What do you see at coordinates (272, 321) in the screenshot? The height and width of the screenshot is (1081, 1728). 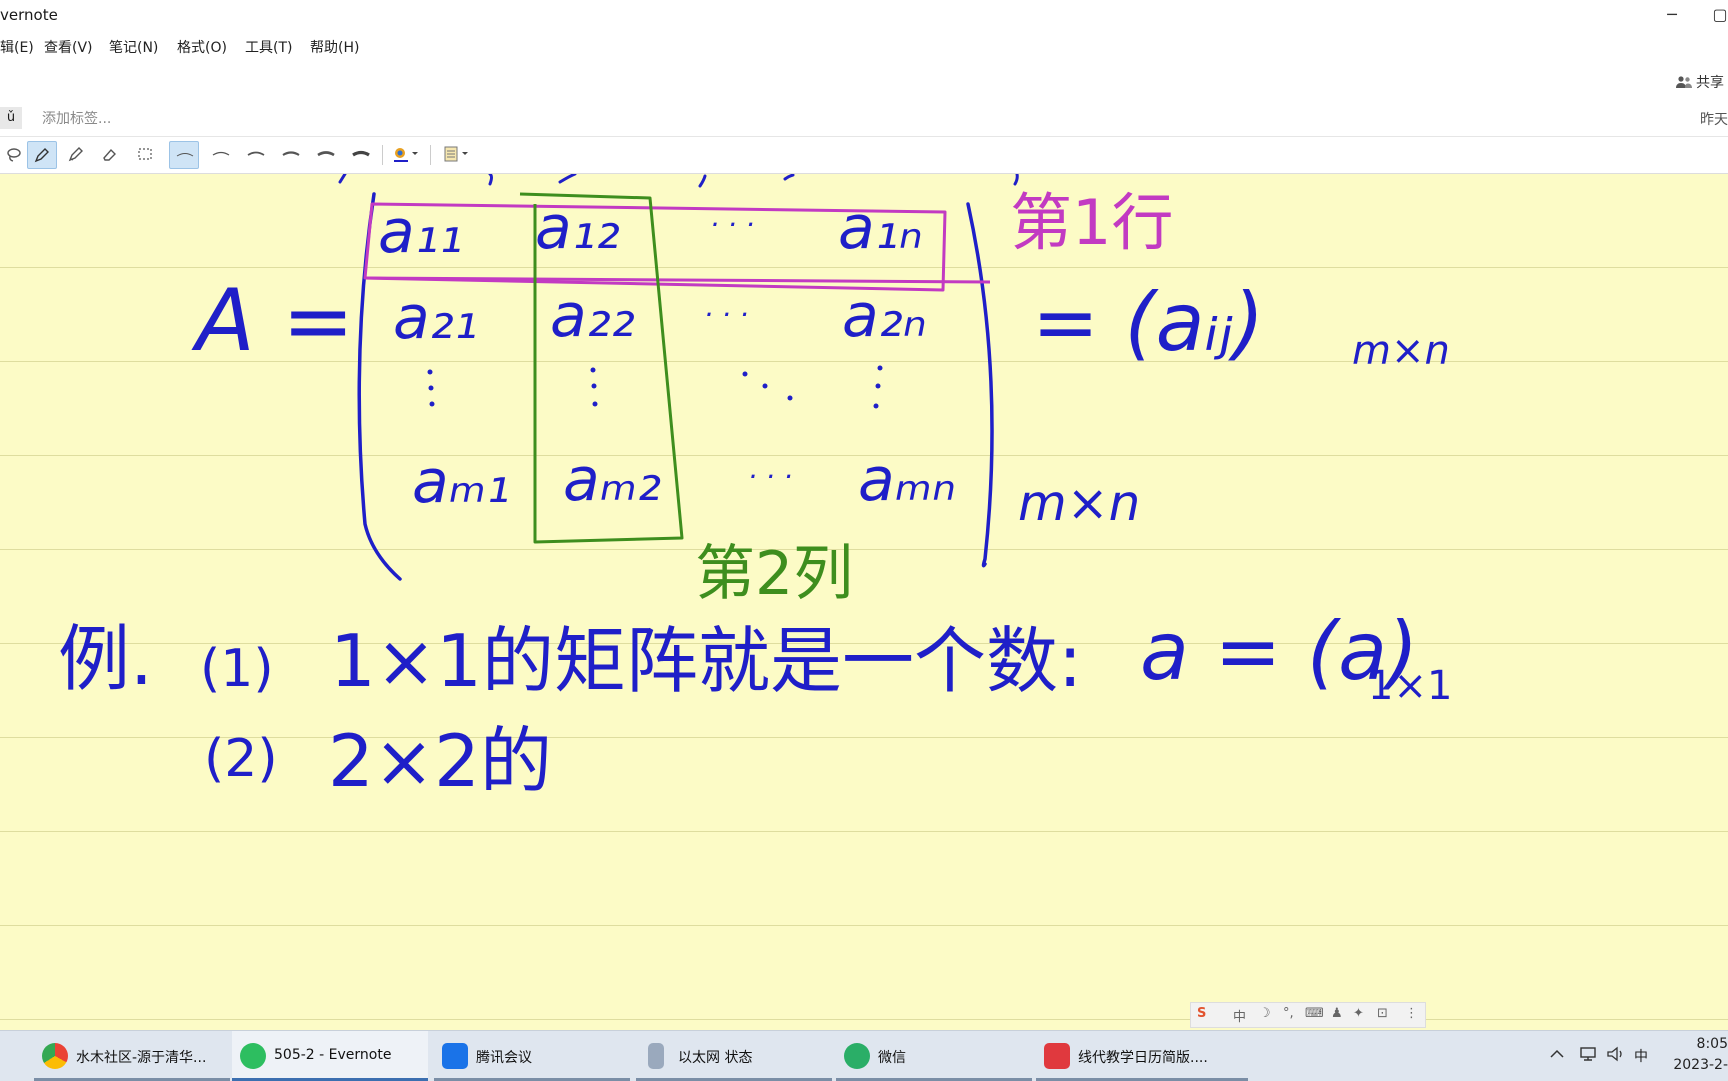 I see `matrix-lhs: A =` at bounding box center [272, 321].